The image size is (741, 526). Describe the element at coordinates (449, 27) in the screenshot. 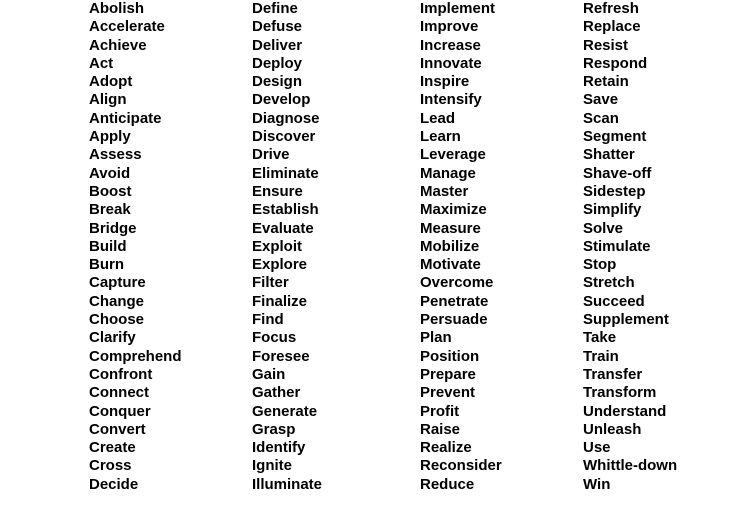

I see `verb-item: Improve` at that location.